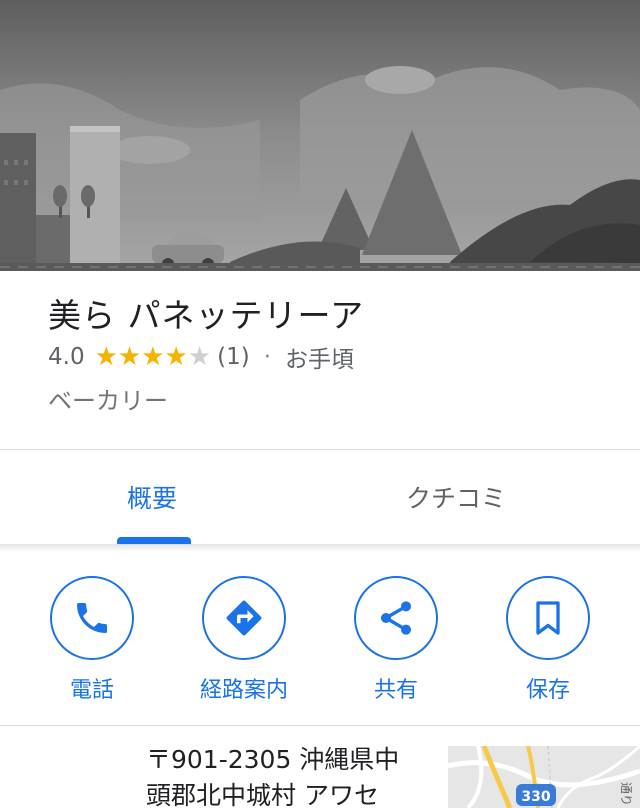 The height and width of the screenshot is (808, 640). I want to click on directions-button-circle, so click(244, 618).